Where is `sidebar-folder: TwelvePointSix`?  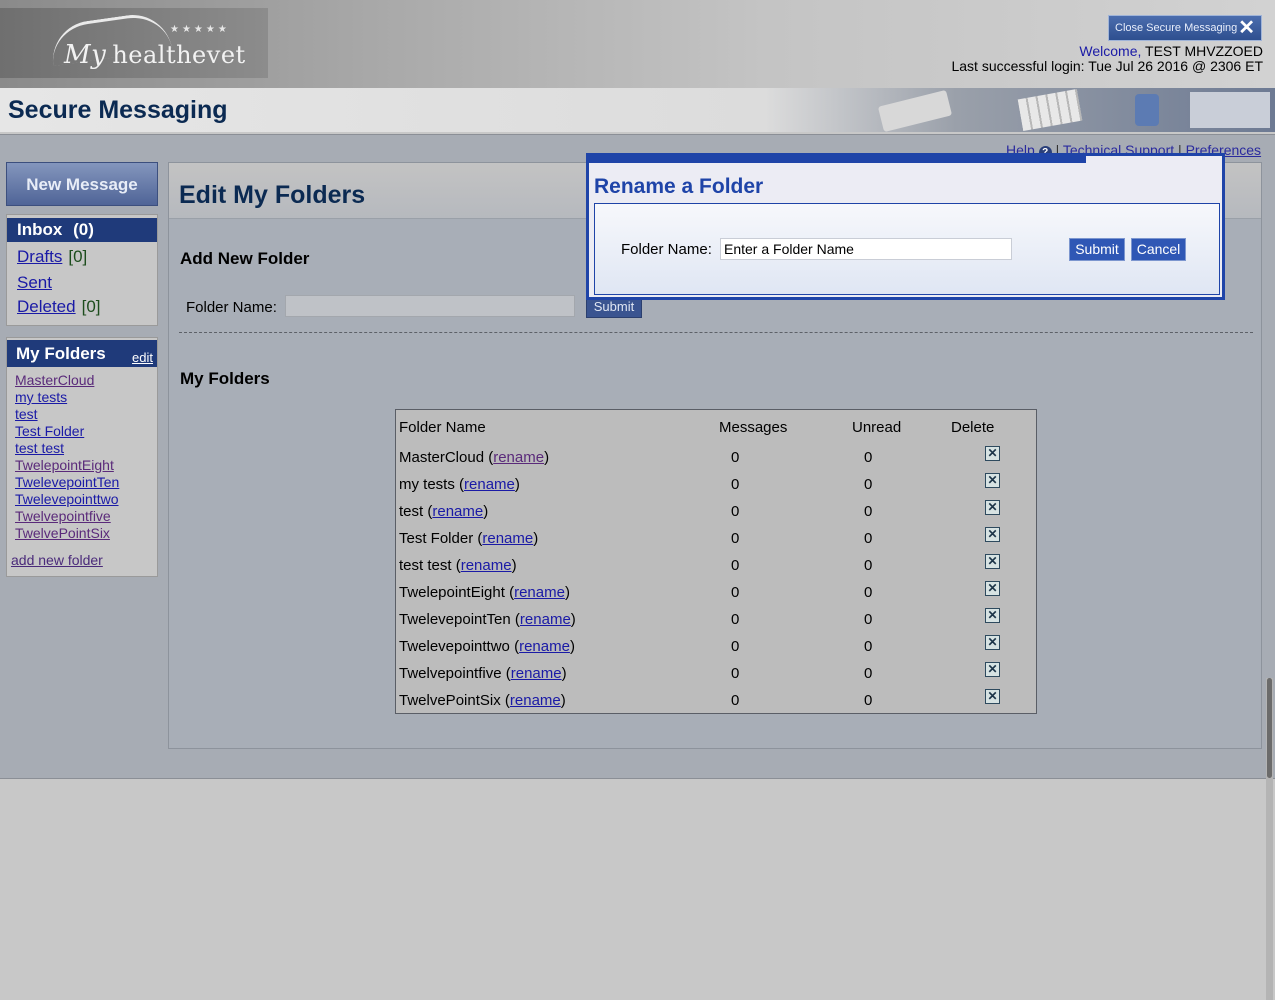 sidebar-folder: TwelvePointSix is located at coordinates (62, 533).